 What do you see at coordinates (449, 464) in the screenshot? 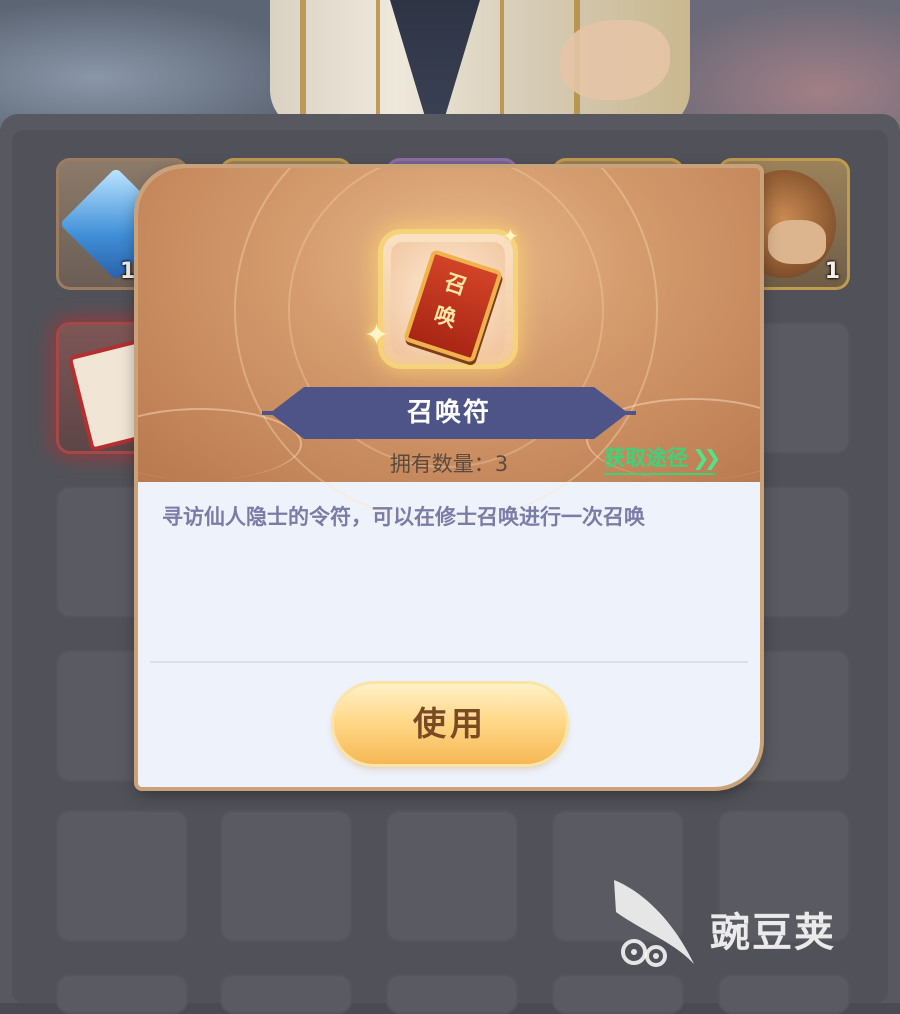
I see `owned-count: 拥有数量：3` at bounding box center [449, 464].